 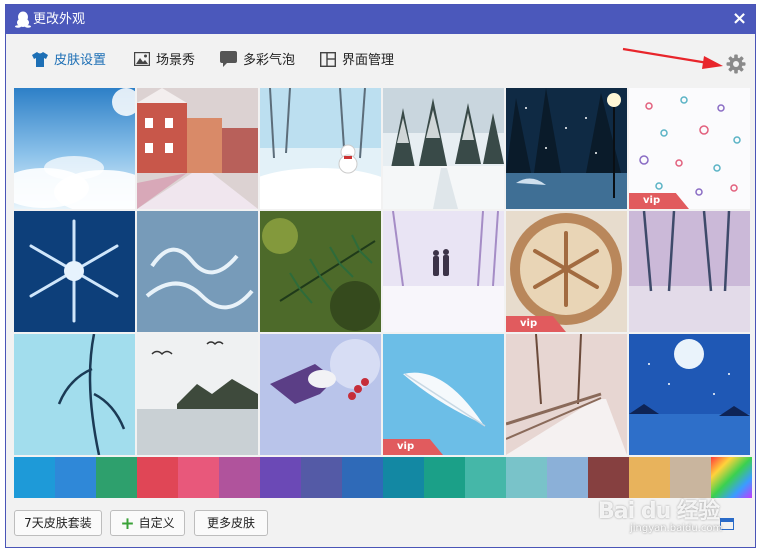 What do you see at coordinates (736, 64) in the screenshot?
I see `gear-icon` at bounding box center [736, 64].